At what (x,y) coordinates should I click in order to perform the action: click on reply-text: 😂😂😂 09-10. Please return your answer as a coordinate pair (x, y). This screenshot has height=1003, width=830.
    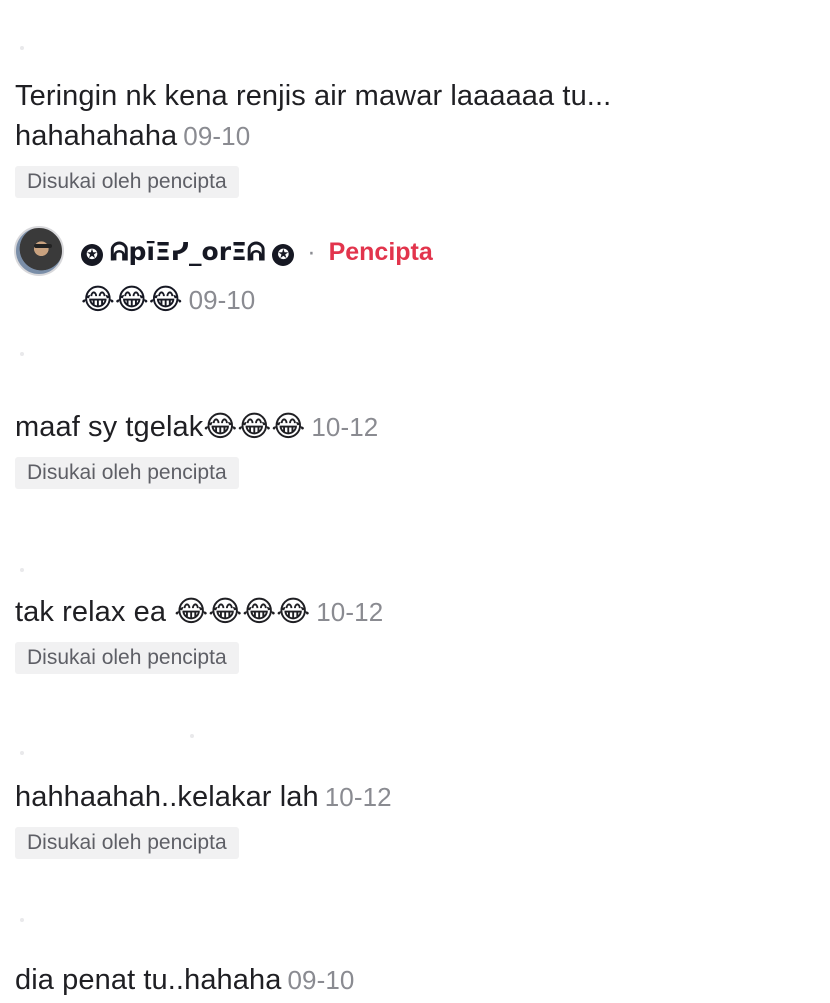
    Looking at the image, I should click on (168, 300).